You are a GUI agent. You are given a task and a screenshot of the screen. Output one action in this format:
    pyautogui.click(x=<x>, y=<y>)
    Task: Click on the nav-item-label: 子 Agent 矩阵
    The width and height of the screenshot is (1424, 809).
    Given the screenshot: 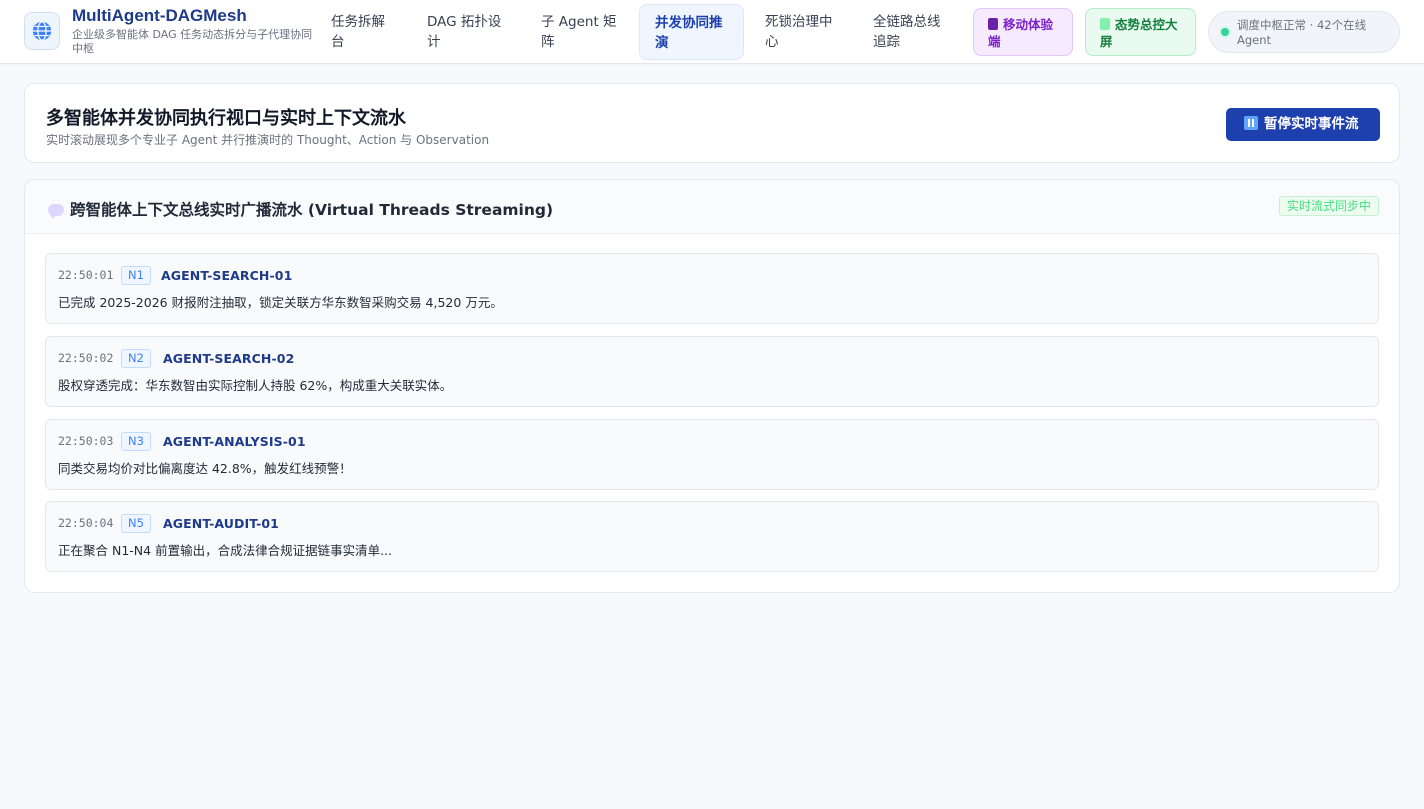 What is the action you would take?
    pyautogui.click(x=579, y=32)
    